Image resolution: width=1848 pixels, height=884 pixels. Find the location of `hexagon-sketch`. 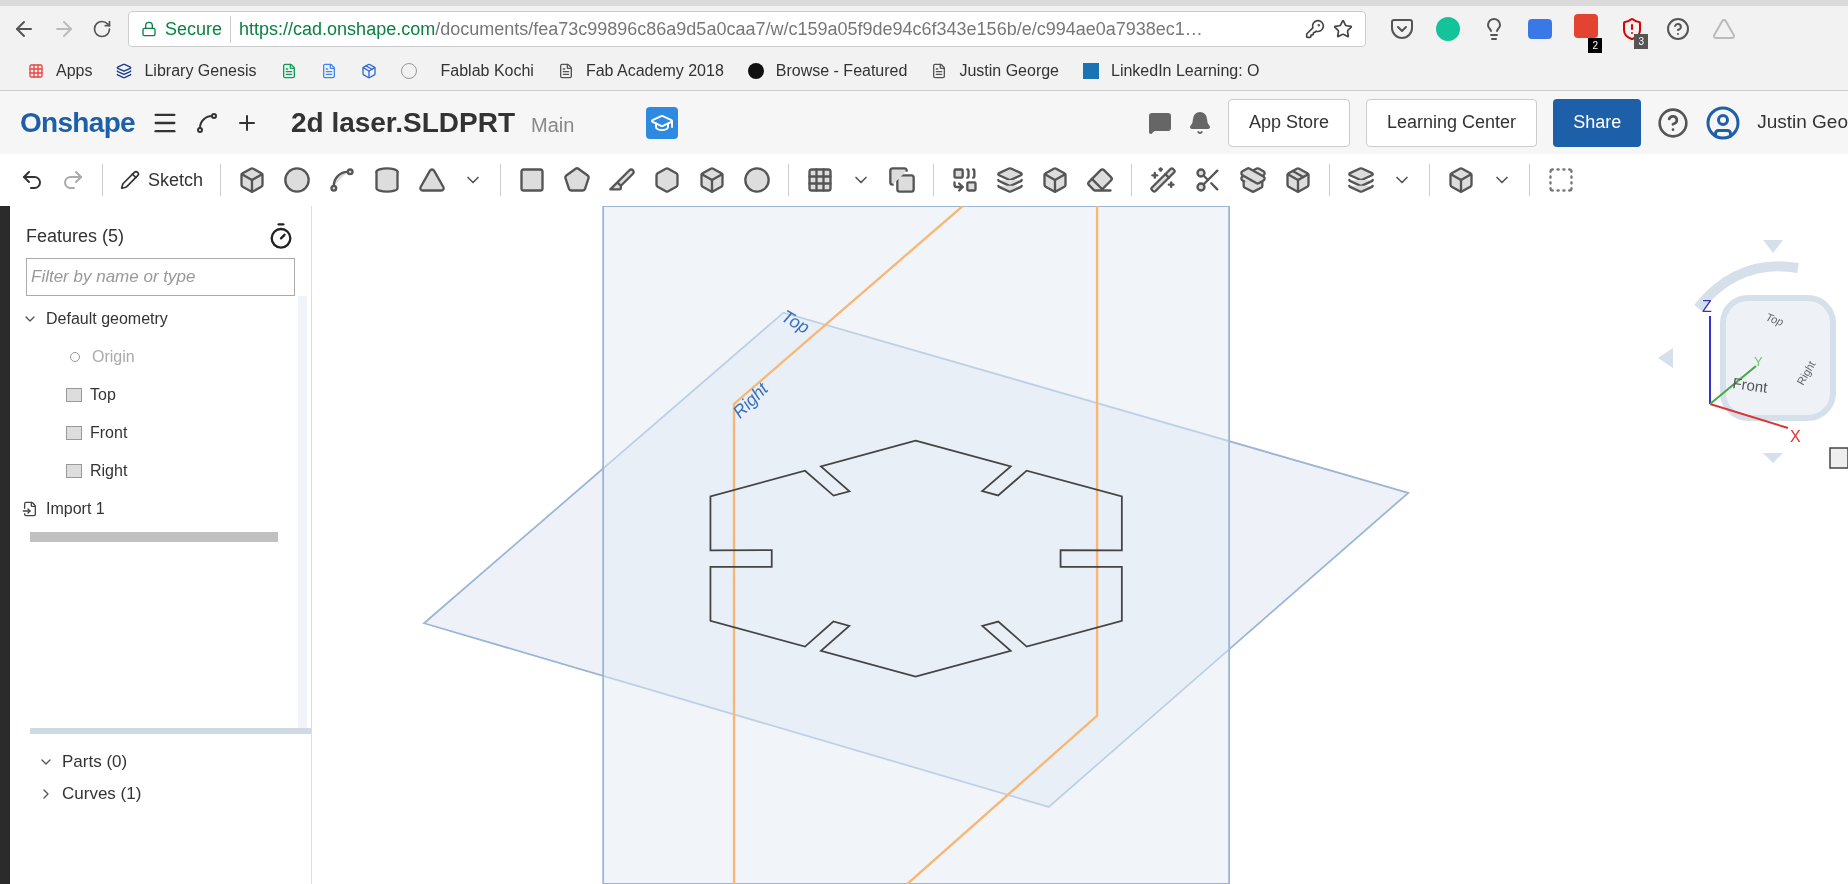

hexagon-sketch is located at coordinates (916, 558).